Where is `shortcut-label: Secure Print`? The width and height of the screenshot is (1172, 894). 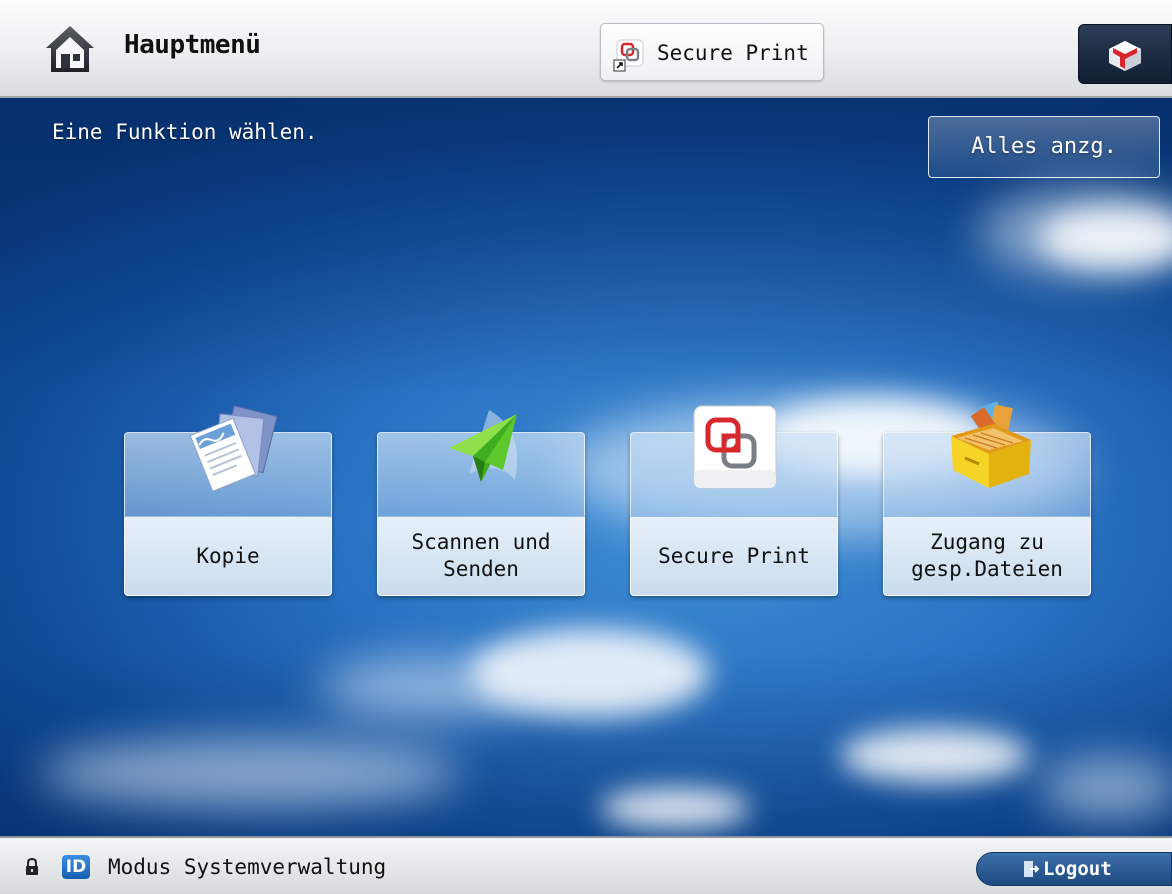 shortcut-label: Secure Print is located at coordinates (733, 53).